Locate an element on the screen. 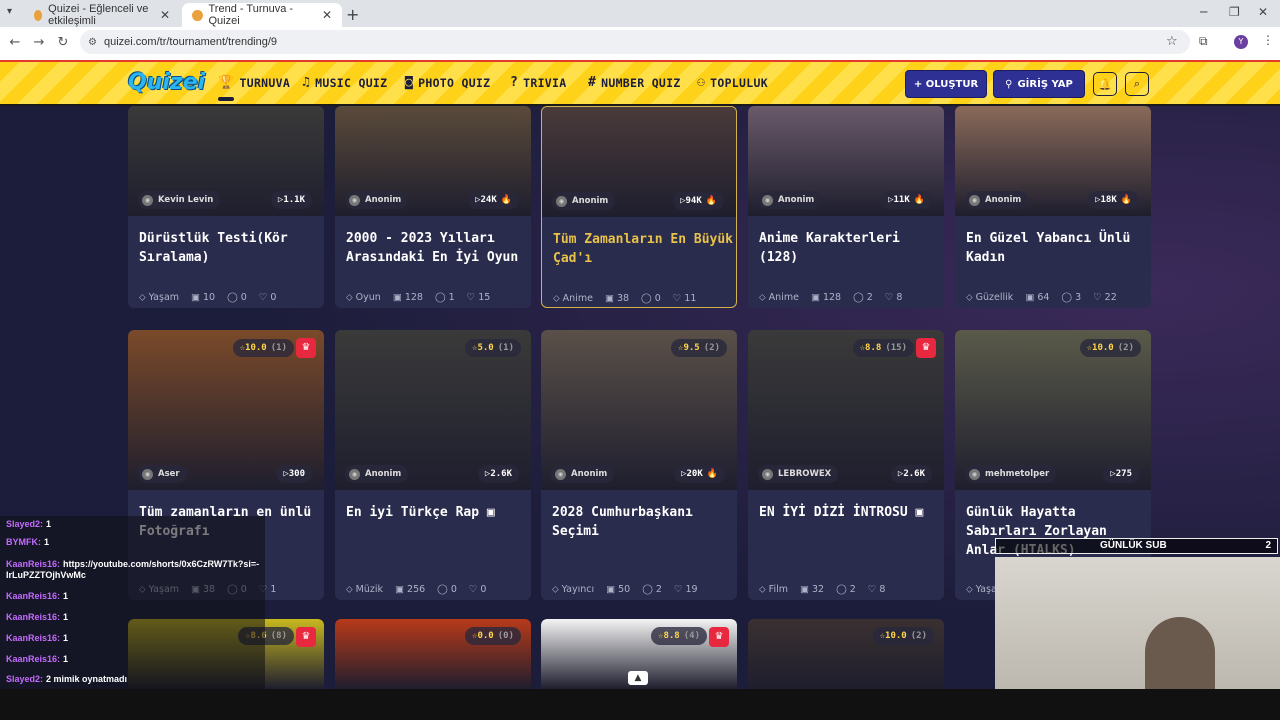 This screenshot has height=720, width=1280. nav-topluluk: ⚇ TOPLULUK is located at coordinates (732, 82).